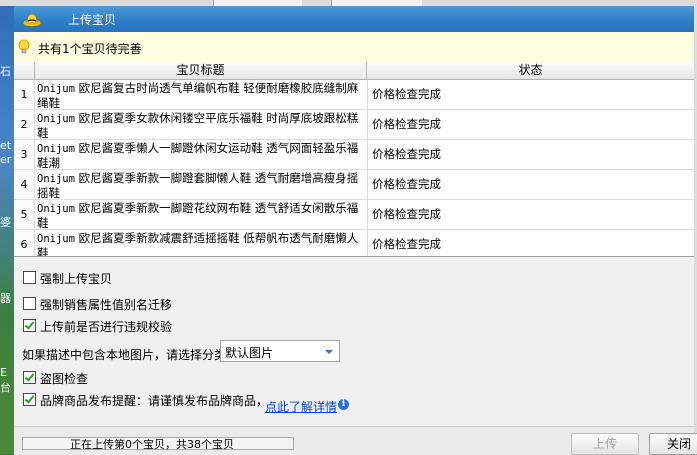  I want to click on progress-text: 正在上传第0个宝贝，共38个宝贝, so click(152, 444).